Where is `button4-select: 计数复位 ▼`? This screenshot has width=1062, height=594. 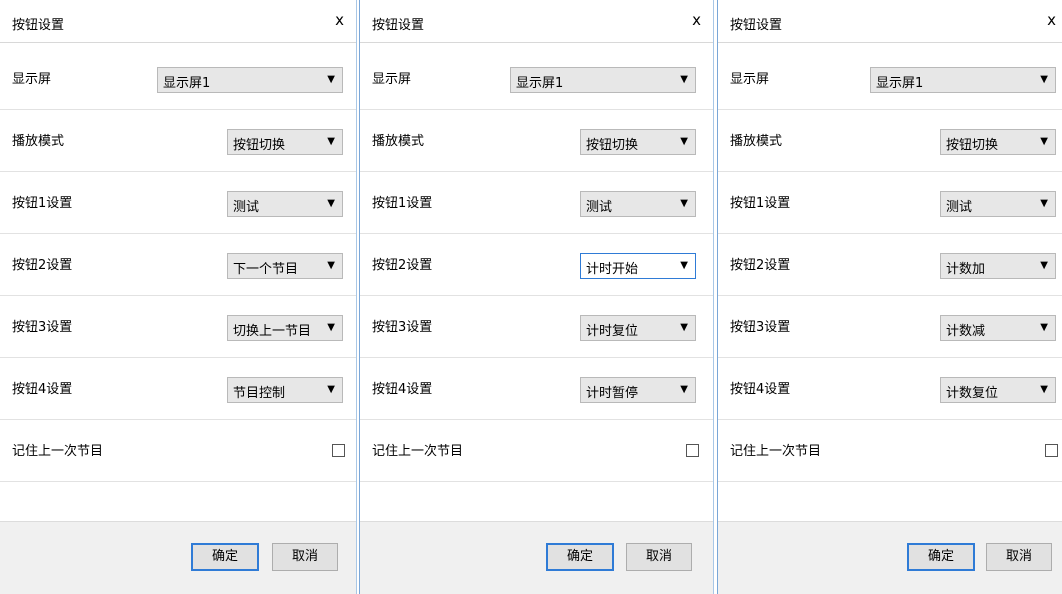 button4-select: 计数复位 ▼ is located at coordinates (998, 390).